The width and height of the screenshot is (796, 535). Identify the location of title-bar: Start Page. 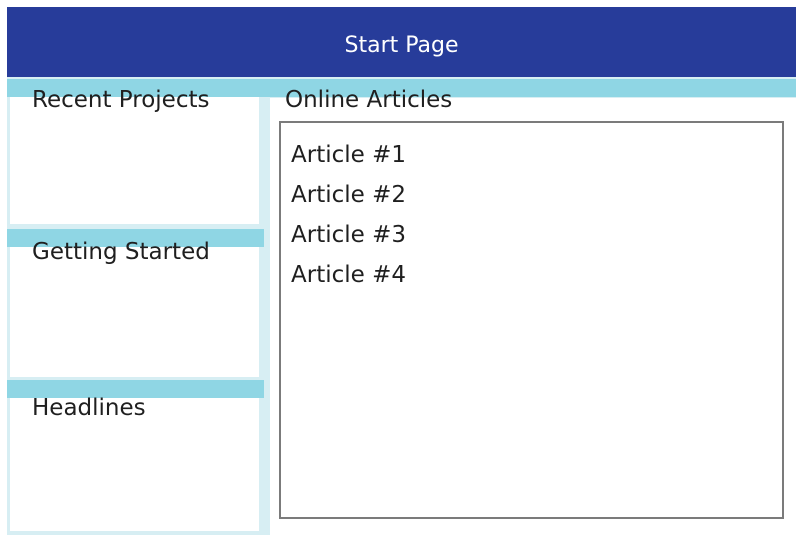
(401, 42).